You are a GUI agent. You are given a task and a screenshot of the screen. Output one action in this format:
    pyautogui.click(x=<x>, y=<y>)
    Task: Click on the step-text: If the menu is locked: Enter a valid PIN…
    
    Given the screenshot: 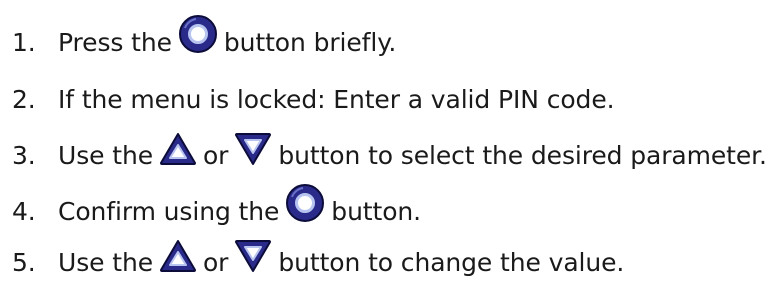 What is the action you would take?
    pyautogui.click(x=336, y=99)
    